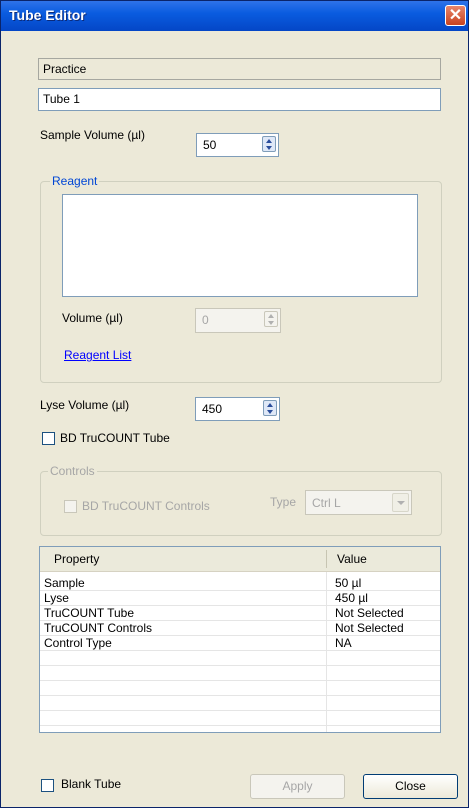 The image size is (469, 808). I want to click on trucount-controls-label: BD TruCOUNT Controls, so click(146, 506).